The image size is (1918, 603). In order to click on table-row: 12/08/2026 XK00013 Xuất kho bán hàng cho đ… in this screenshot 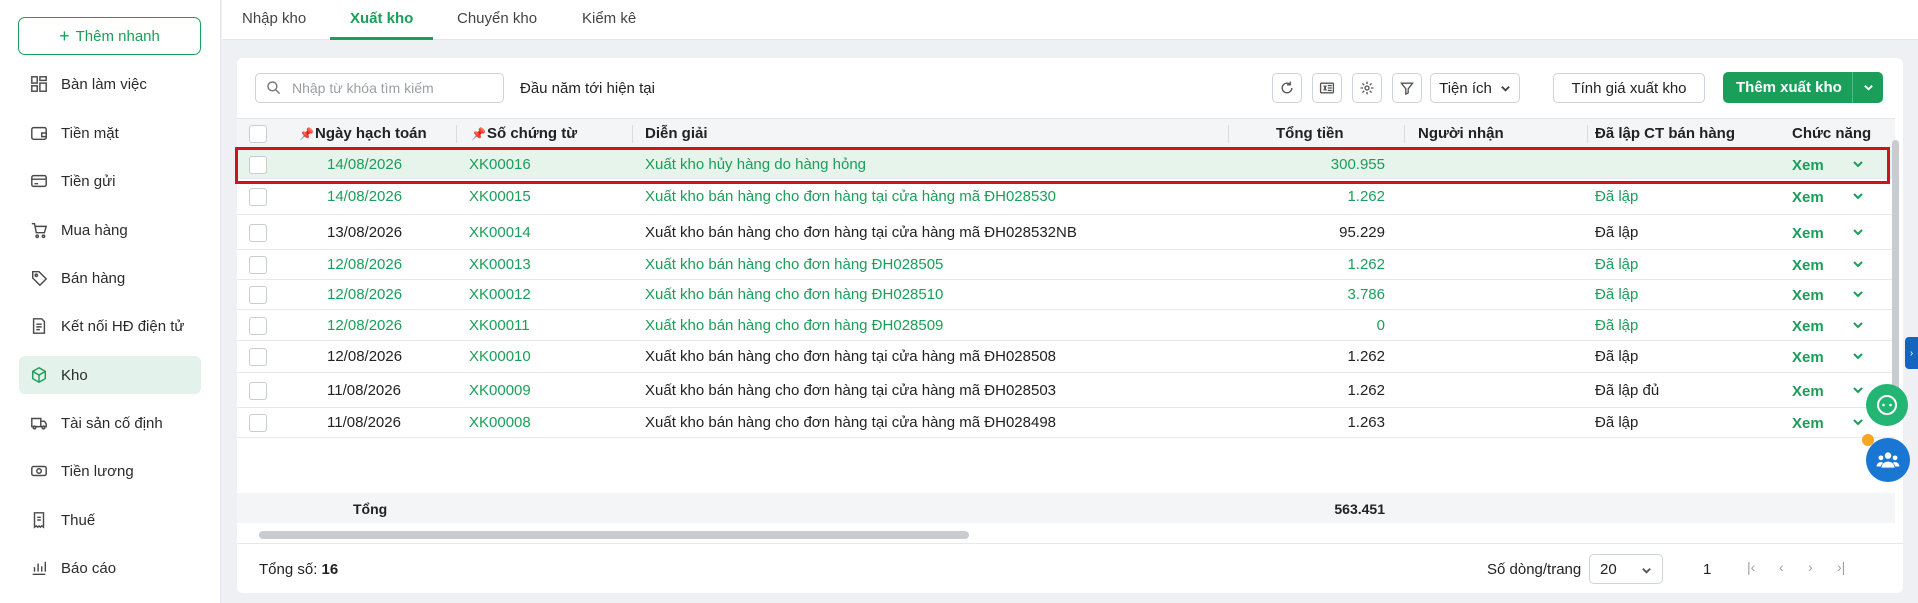, I will do `click(1066, 265)`.